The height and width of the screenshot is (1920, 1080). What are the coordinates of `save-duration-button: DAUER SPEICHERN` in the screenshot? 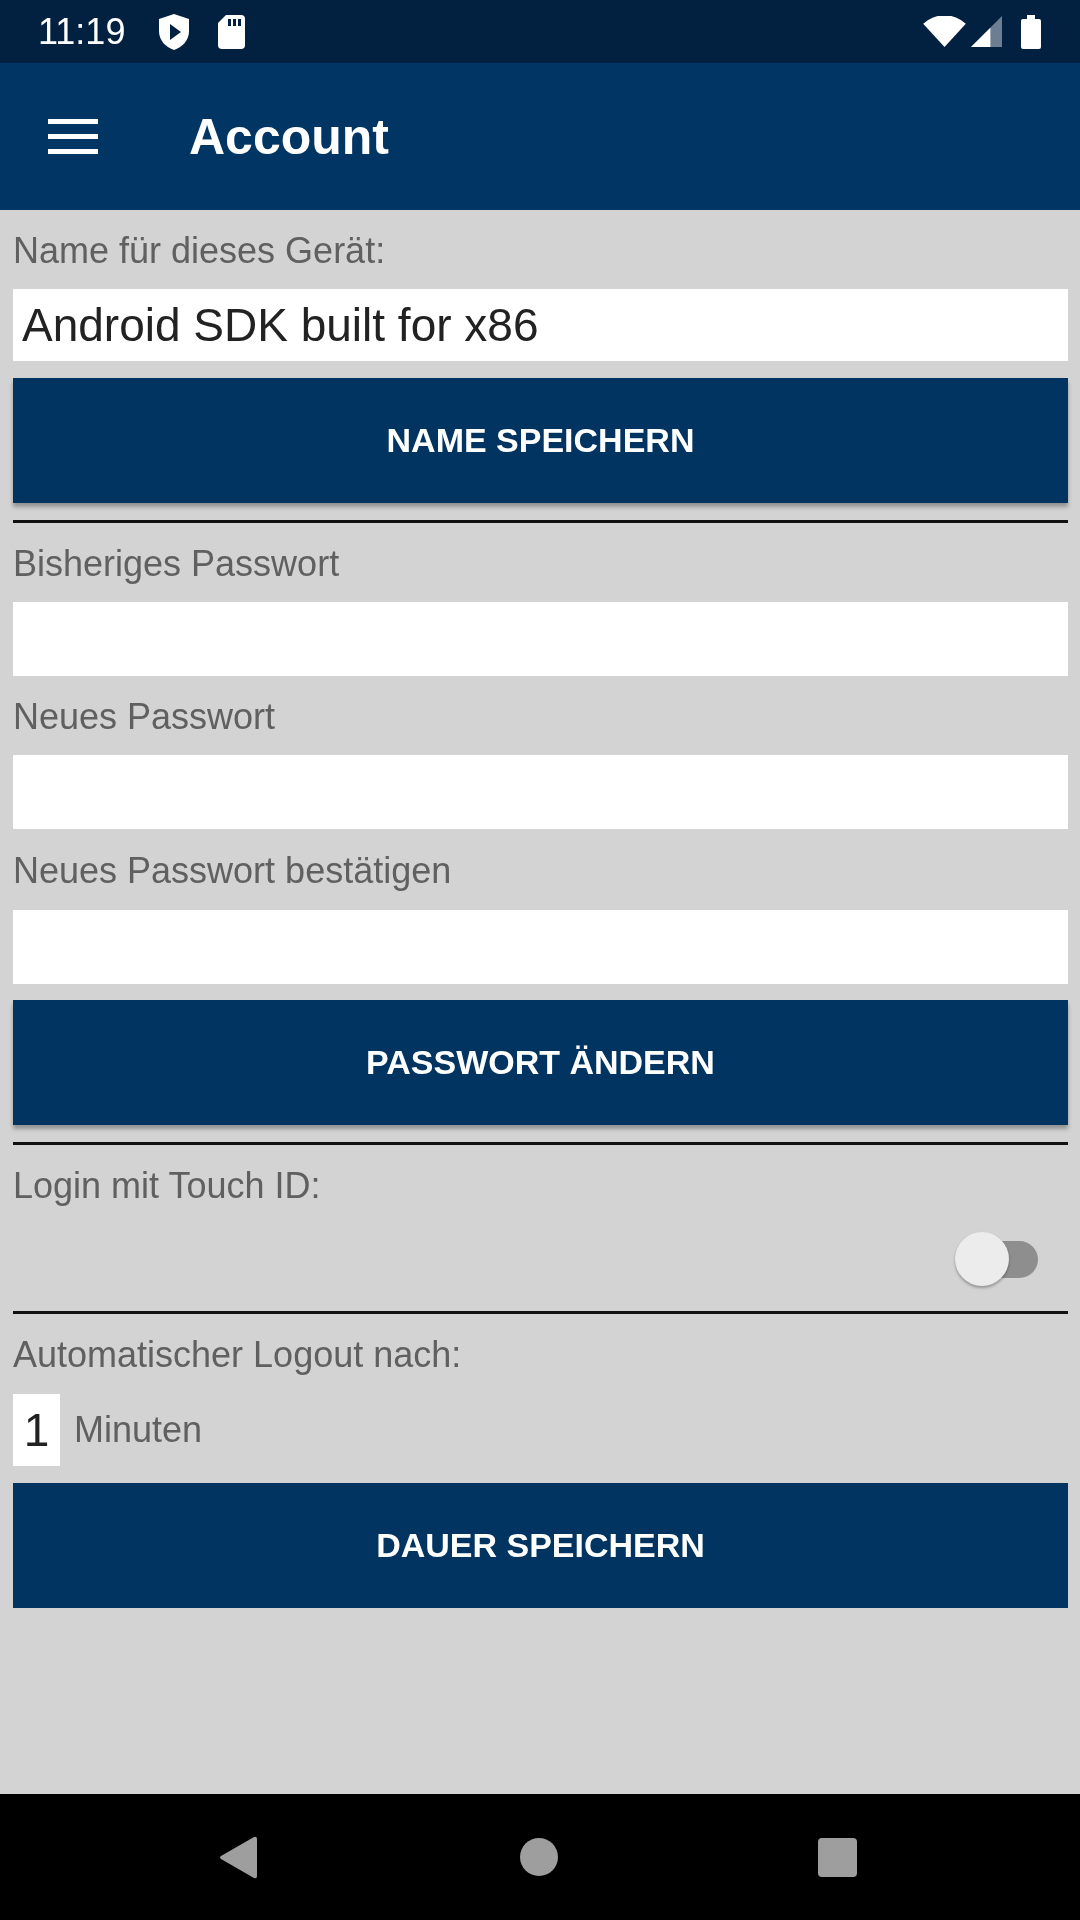 It's located at (540, 1545).